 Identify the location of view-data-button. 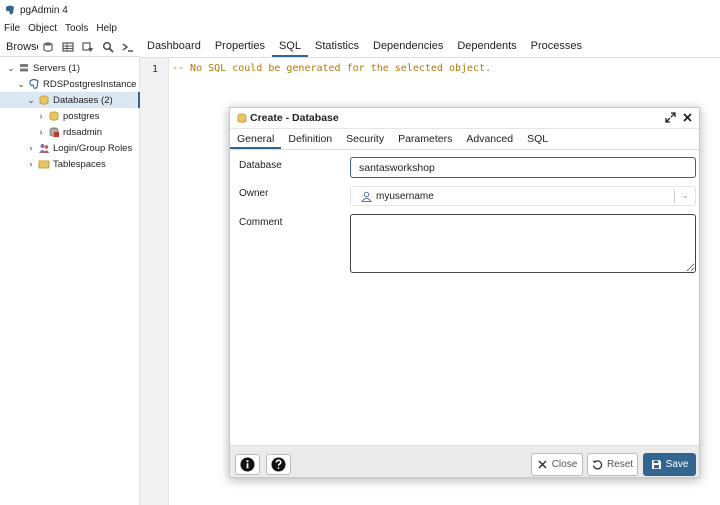
(67, 46).